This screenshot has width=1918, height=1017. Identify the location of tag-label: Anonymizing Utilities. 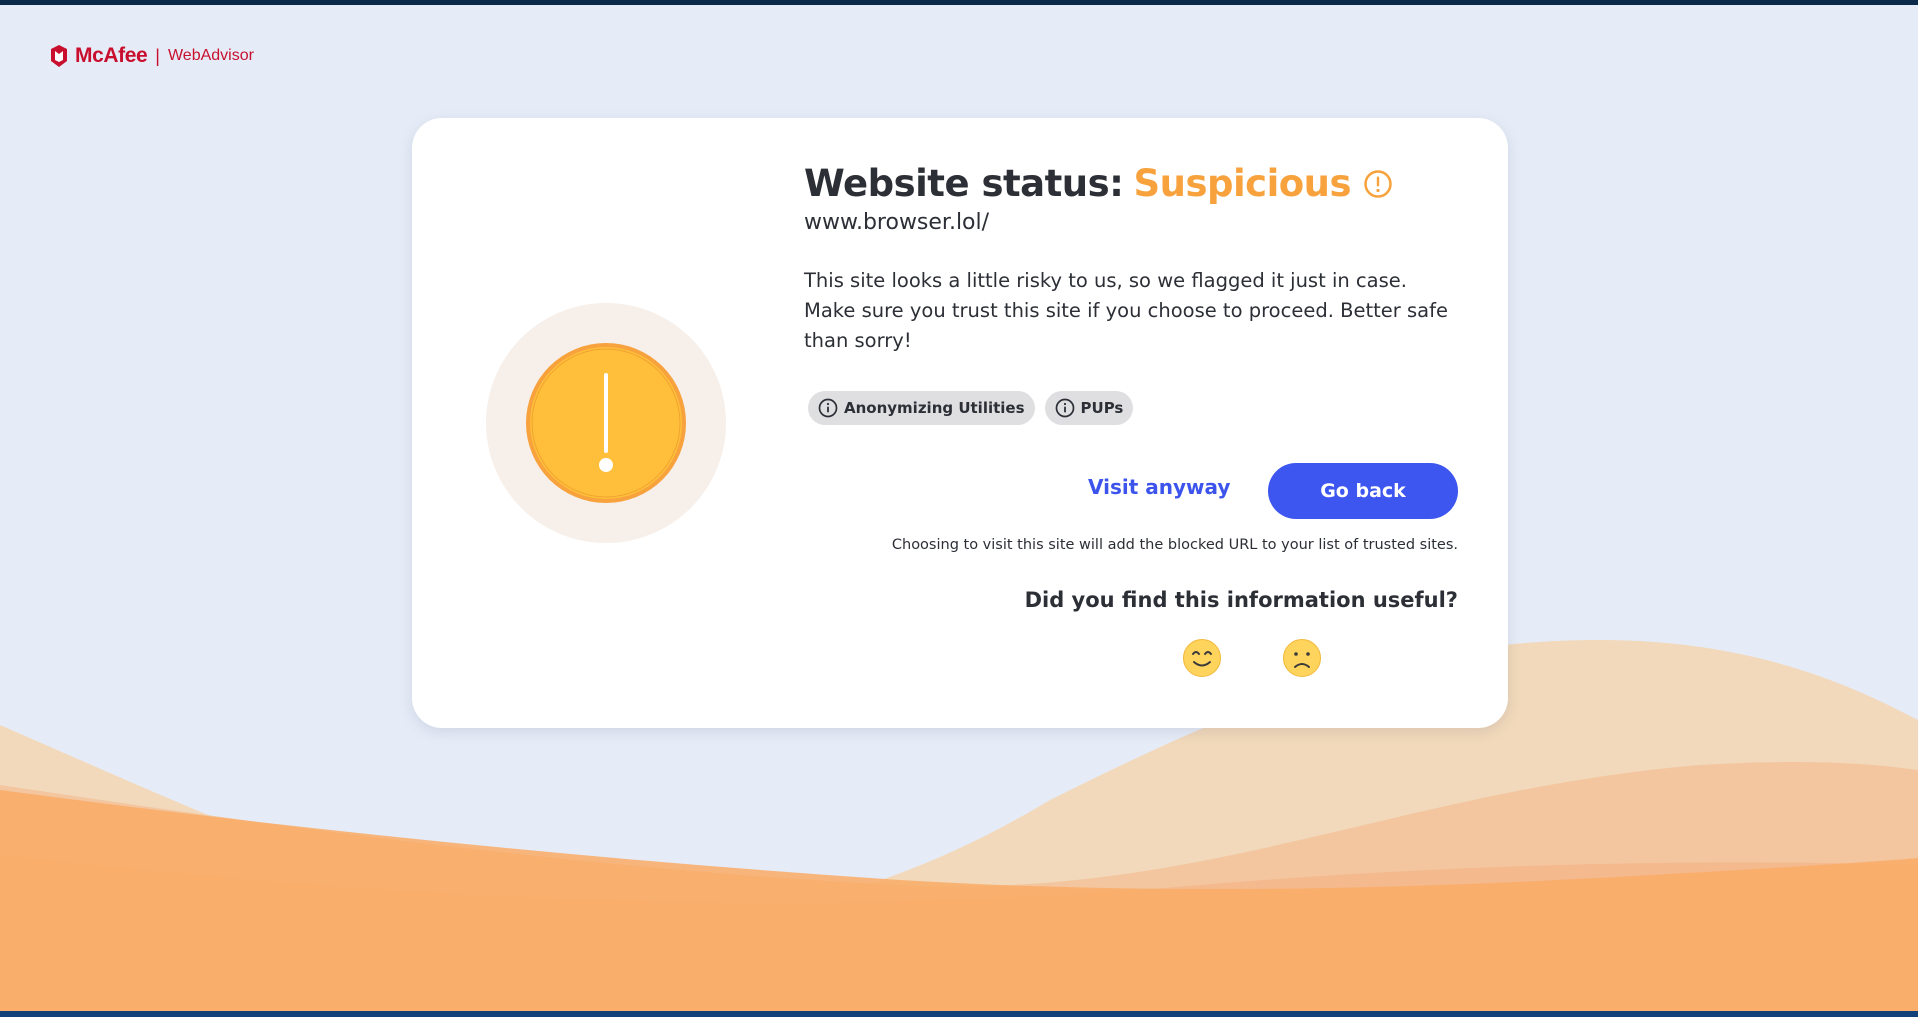
(934, 408).